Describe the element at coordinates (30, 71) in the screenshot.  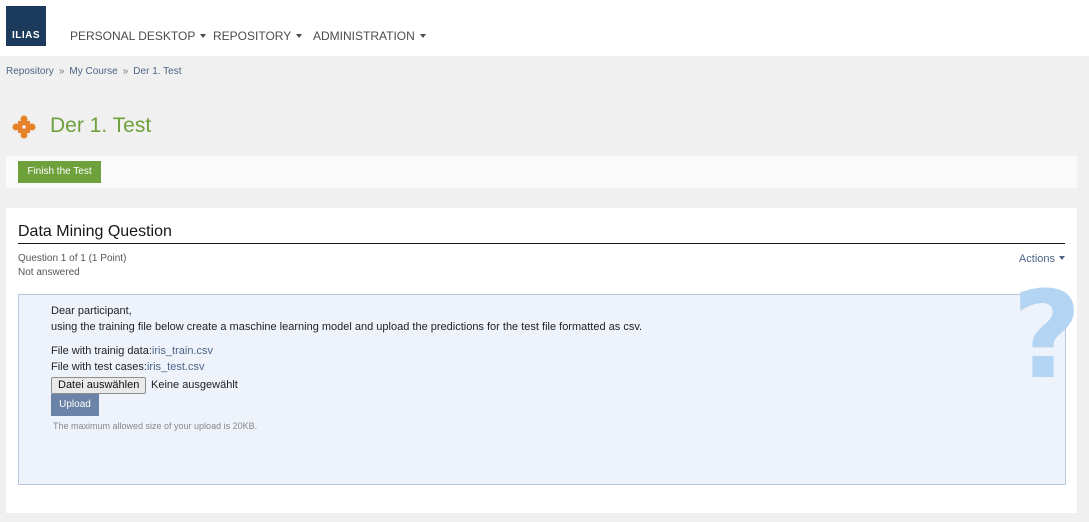
I see `breadcrumb-item: Repository` at that location.